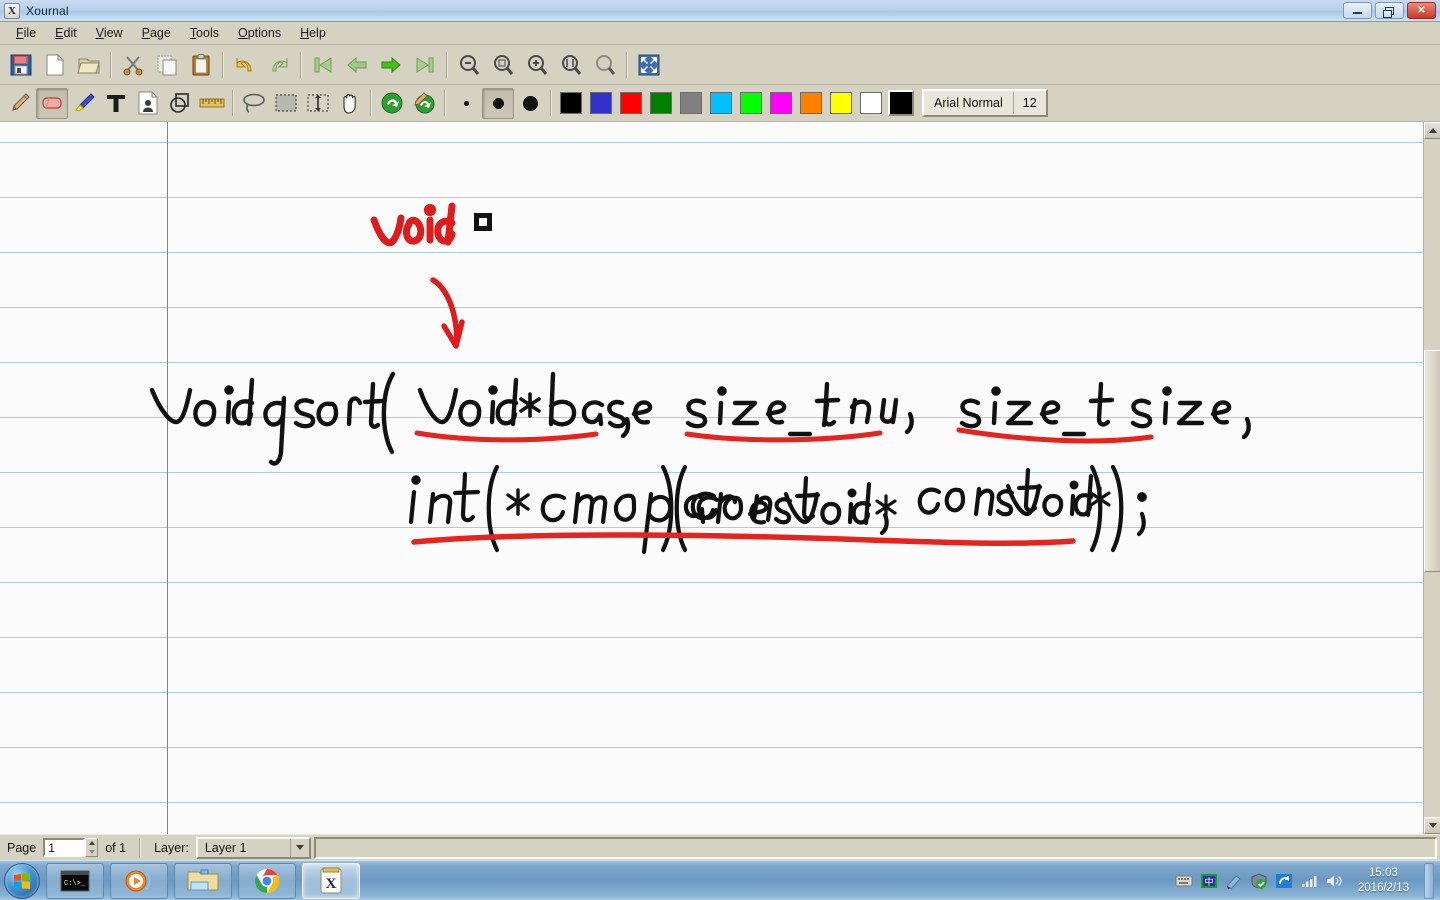 Image resolution: width=1440 pixels, height=900 pixels. Describe the element at coordinates (530, 103) in the screenshot. I see `thickness-thick` at that location.